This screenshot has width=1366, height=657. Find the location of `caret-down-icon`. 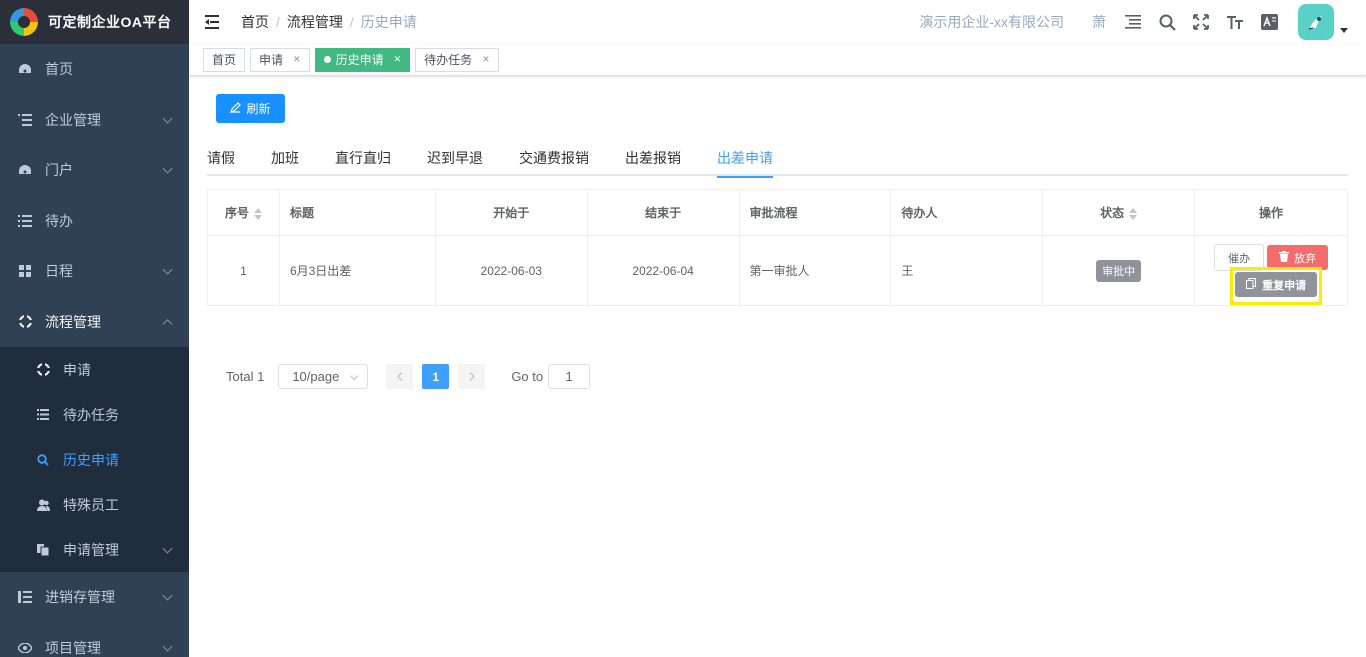

caret-down-icon is located at coordinates (1344, 30).